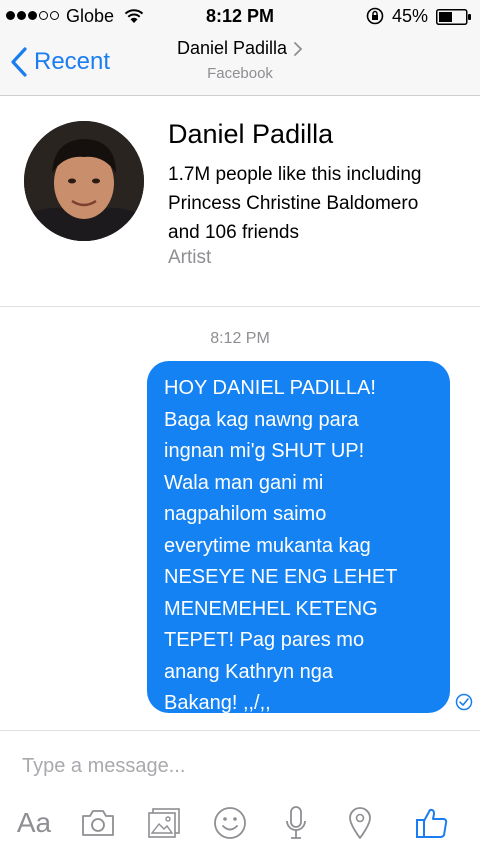  What do you see at coordinates (245, 514) in the screenshot?
I see `message-line: nagpahilom saimo` at bounding box center [245, 514].